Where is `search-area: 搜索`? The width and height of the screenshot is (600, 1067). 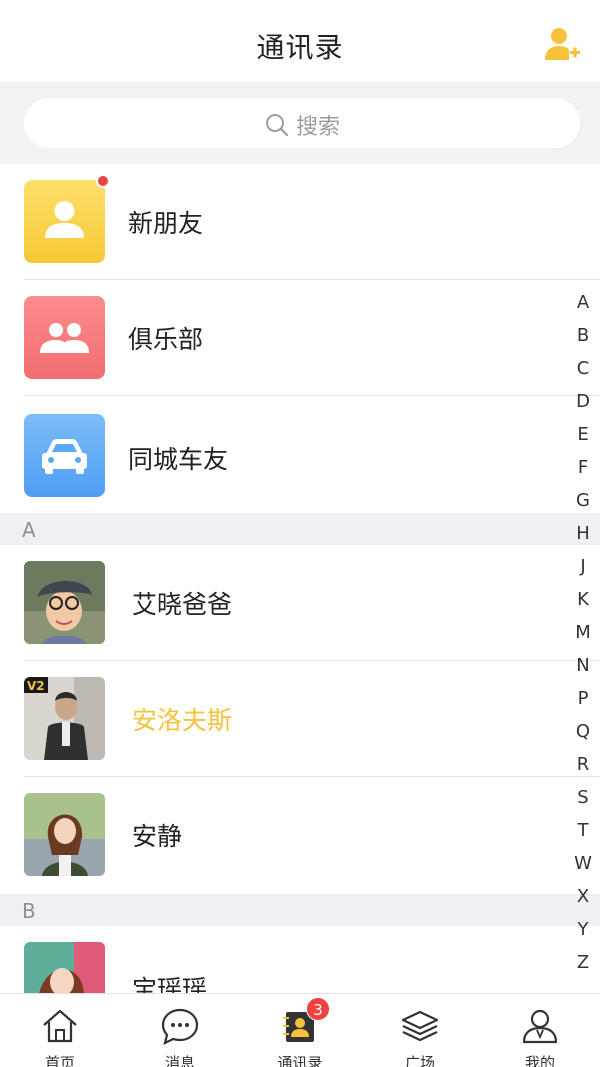 search-area: 搜索 is located at coordinates (300, 123).